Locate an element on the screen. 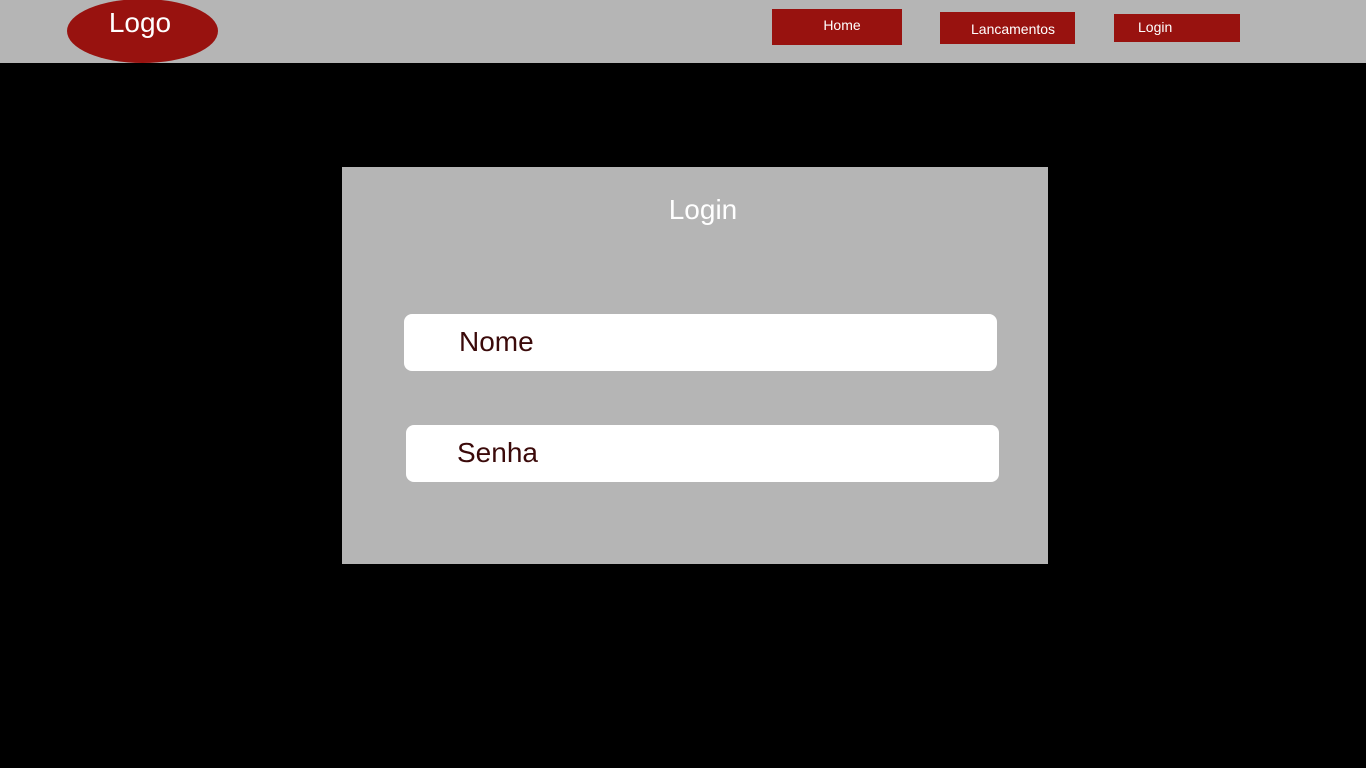  nav-login-label: Login is located at coordinates (1155, 27).